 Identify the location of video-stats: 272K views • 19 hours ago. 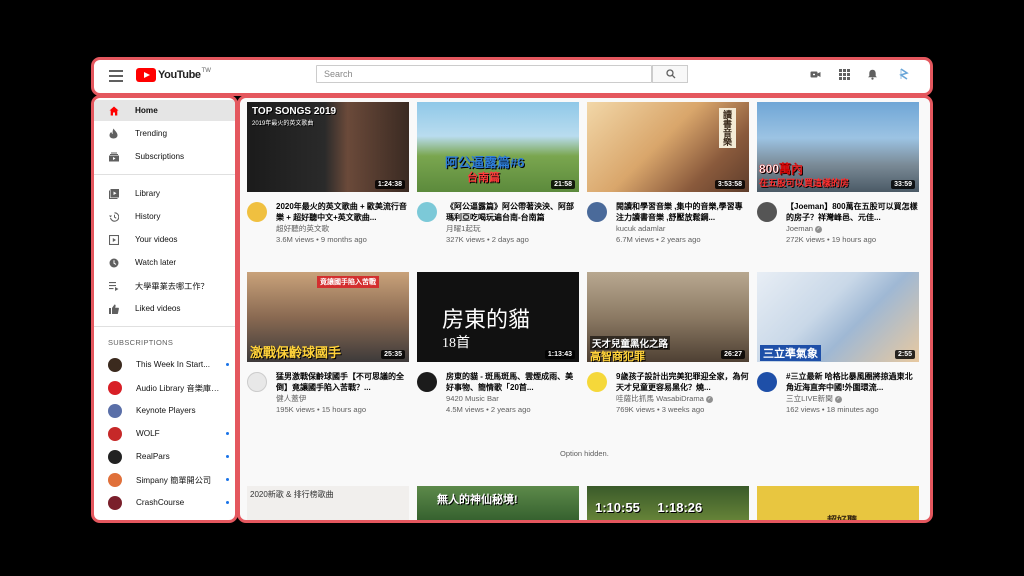
(831, 239).